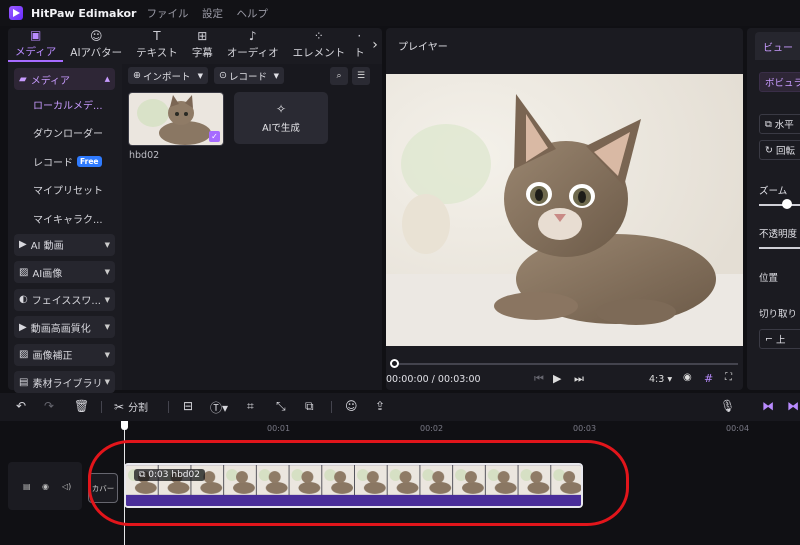 The width and height of the screenshot is (800, 545). What do you see at coordinates (96, 36) in the screenshot?
I see `avatar-icon: ☺` at bounding box center [96, 36].